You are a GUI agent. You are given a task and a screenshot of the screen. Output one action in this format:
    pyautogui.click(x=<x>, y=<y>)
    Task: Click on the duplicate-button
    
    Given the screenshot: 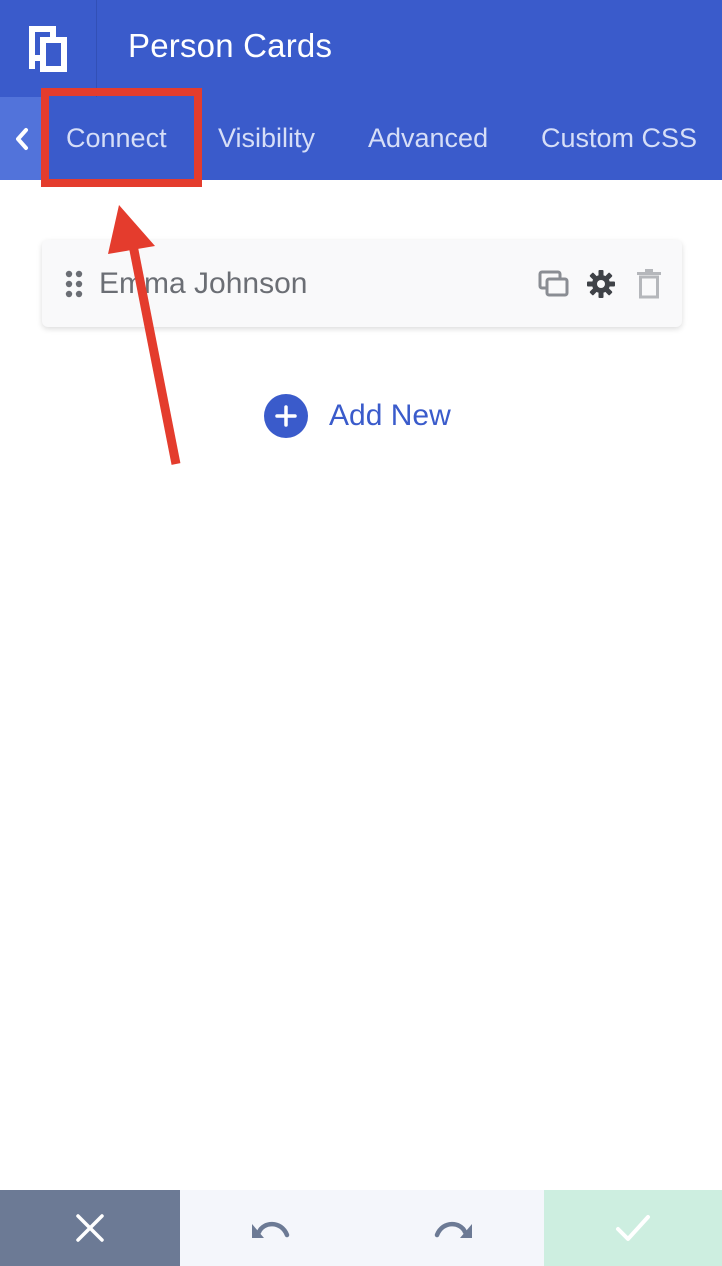 What is the action you would take?
    pyautogui.click(x=554, y=284)
    